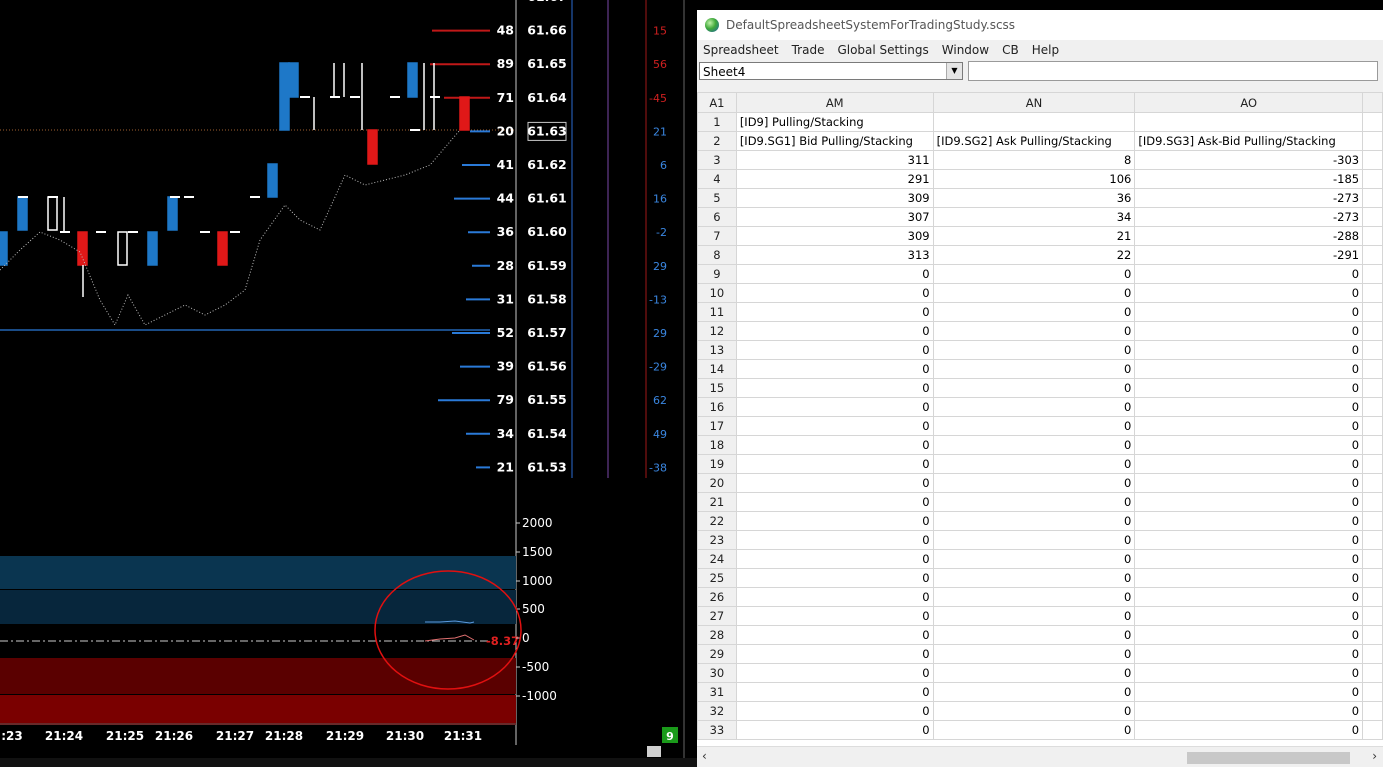 This screenshot has width=1383, height=767. Describe the element at coordinates (741, 50) in the screenshot. I see `menu-spreadsheet: Spreadsheet` at that location.